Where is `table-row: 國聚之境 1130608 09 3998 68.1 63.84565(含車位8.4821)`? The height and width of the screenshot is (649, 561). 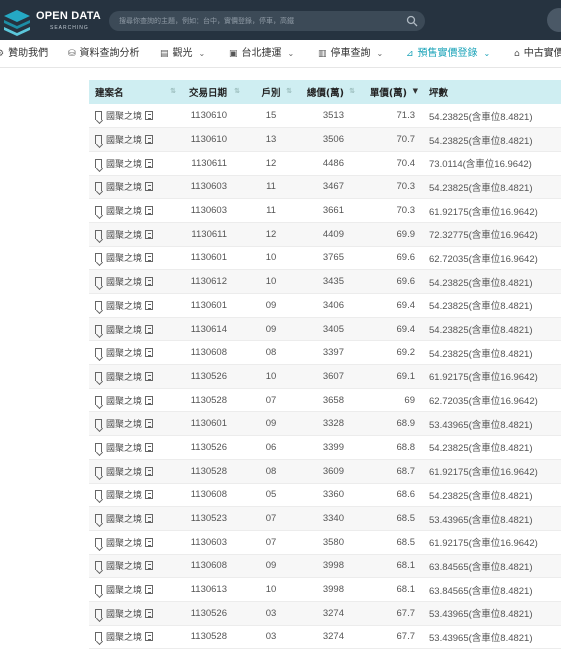 table-row: 國聚之境 1130608 09 3998 68.1 63.84565(含車位8.4821) is located at coordinates (325, 566).